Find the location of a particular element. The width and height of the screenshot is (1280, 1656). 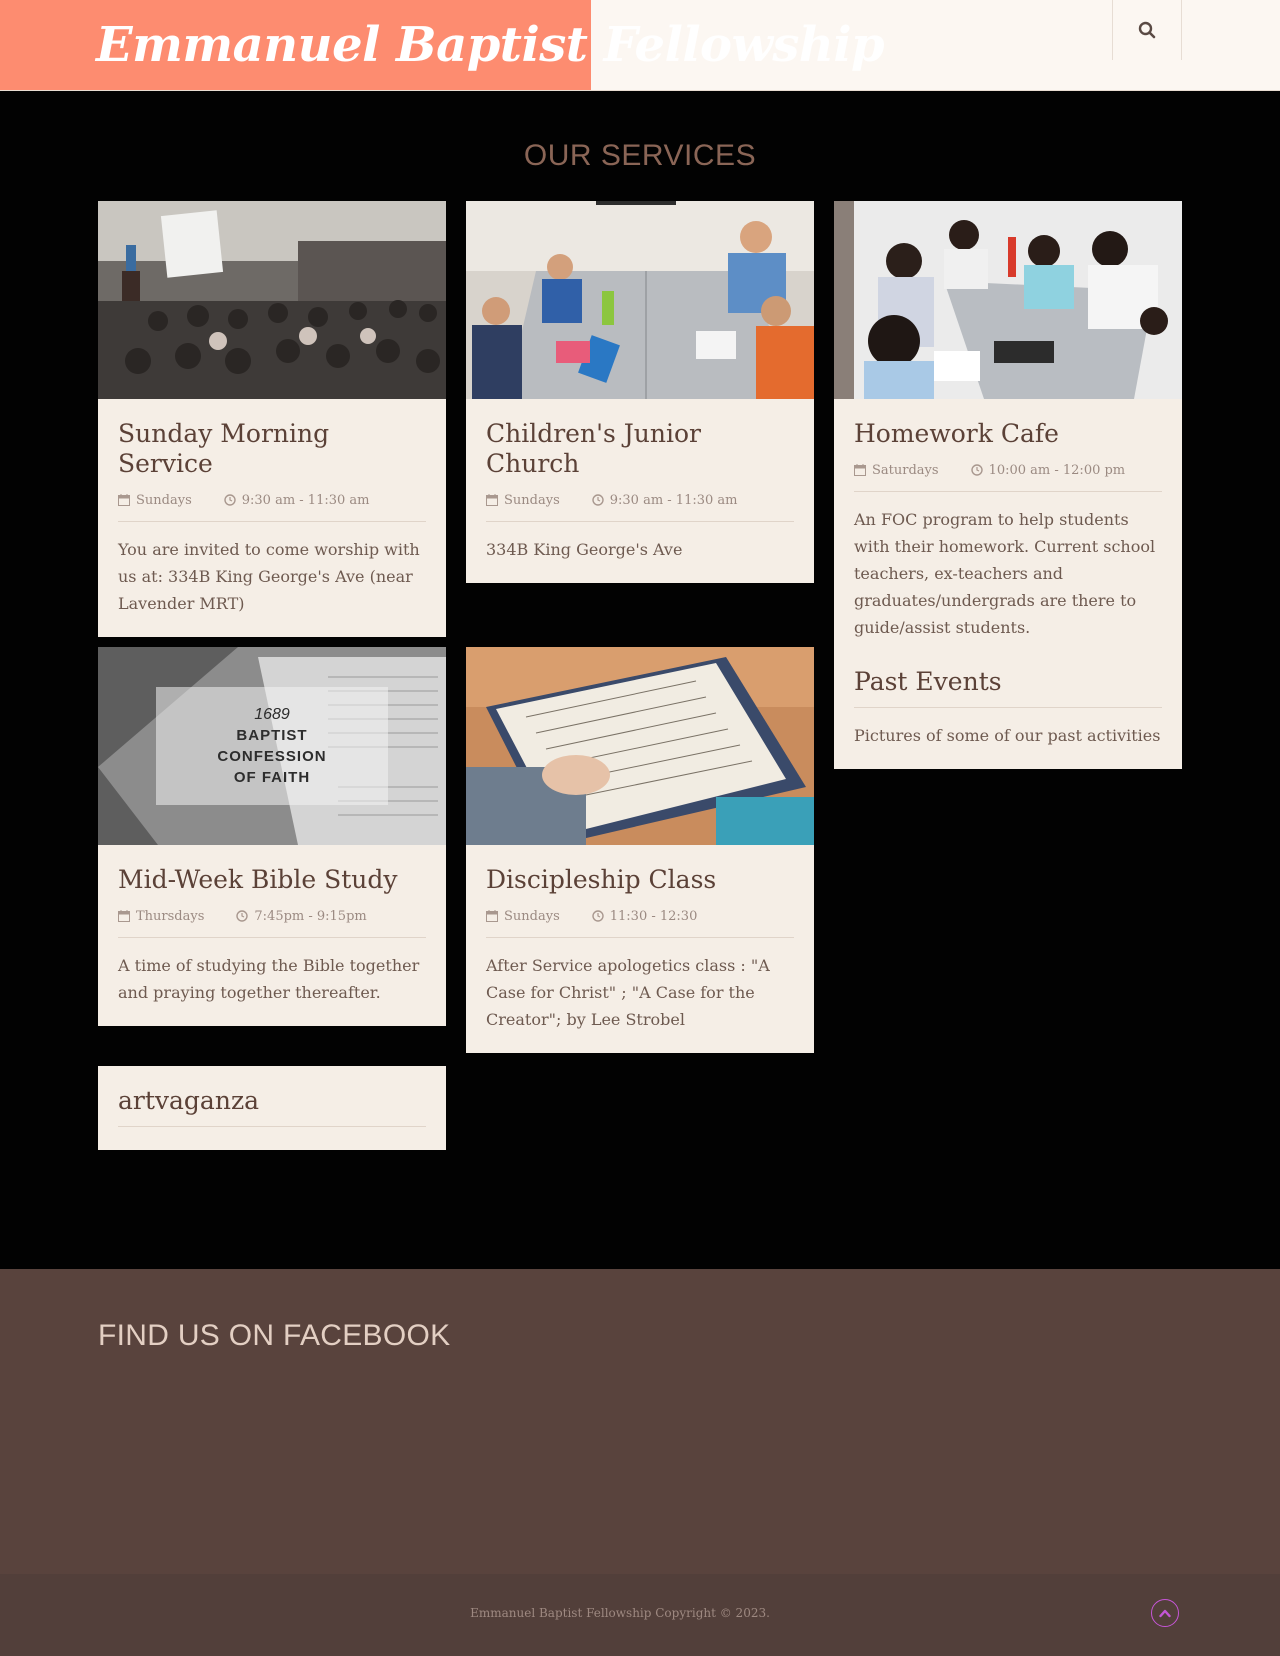

service-day-label: Thursdays is located at coordinates (170, 916).